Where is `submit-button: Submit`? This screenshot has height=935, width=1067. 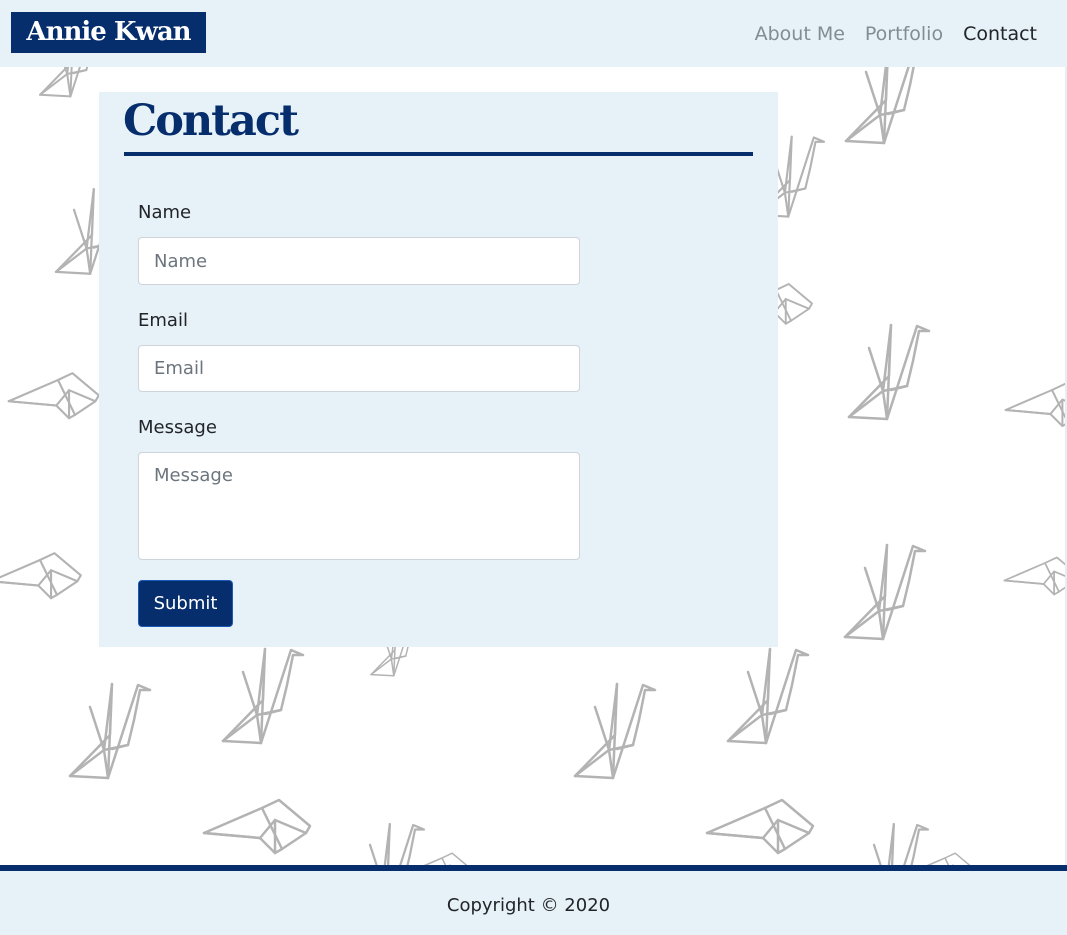
submit-button: Submit is located at coordinates (185, 603).